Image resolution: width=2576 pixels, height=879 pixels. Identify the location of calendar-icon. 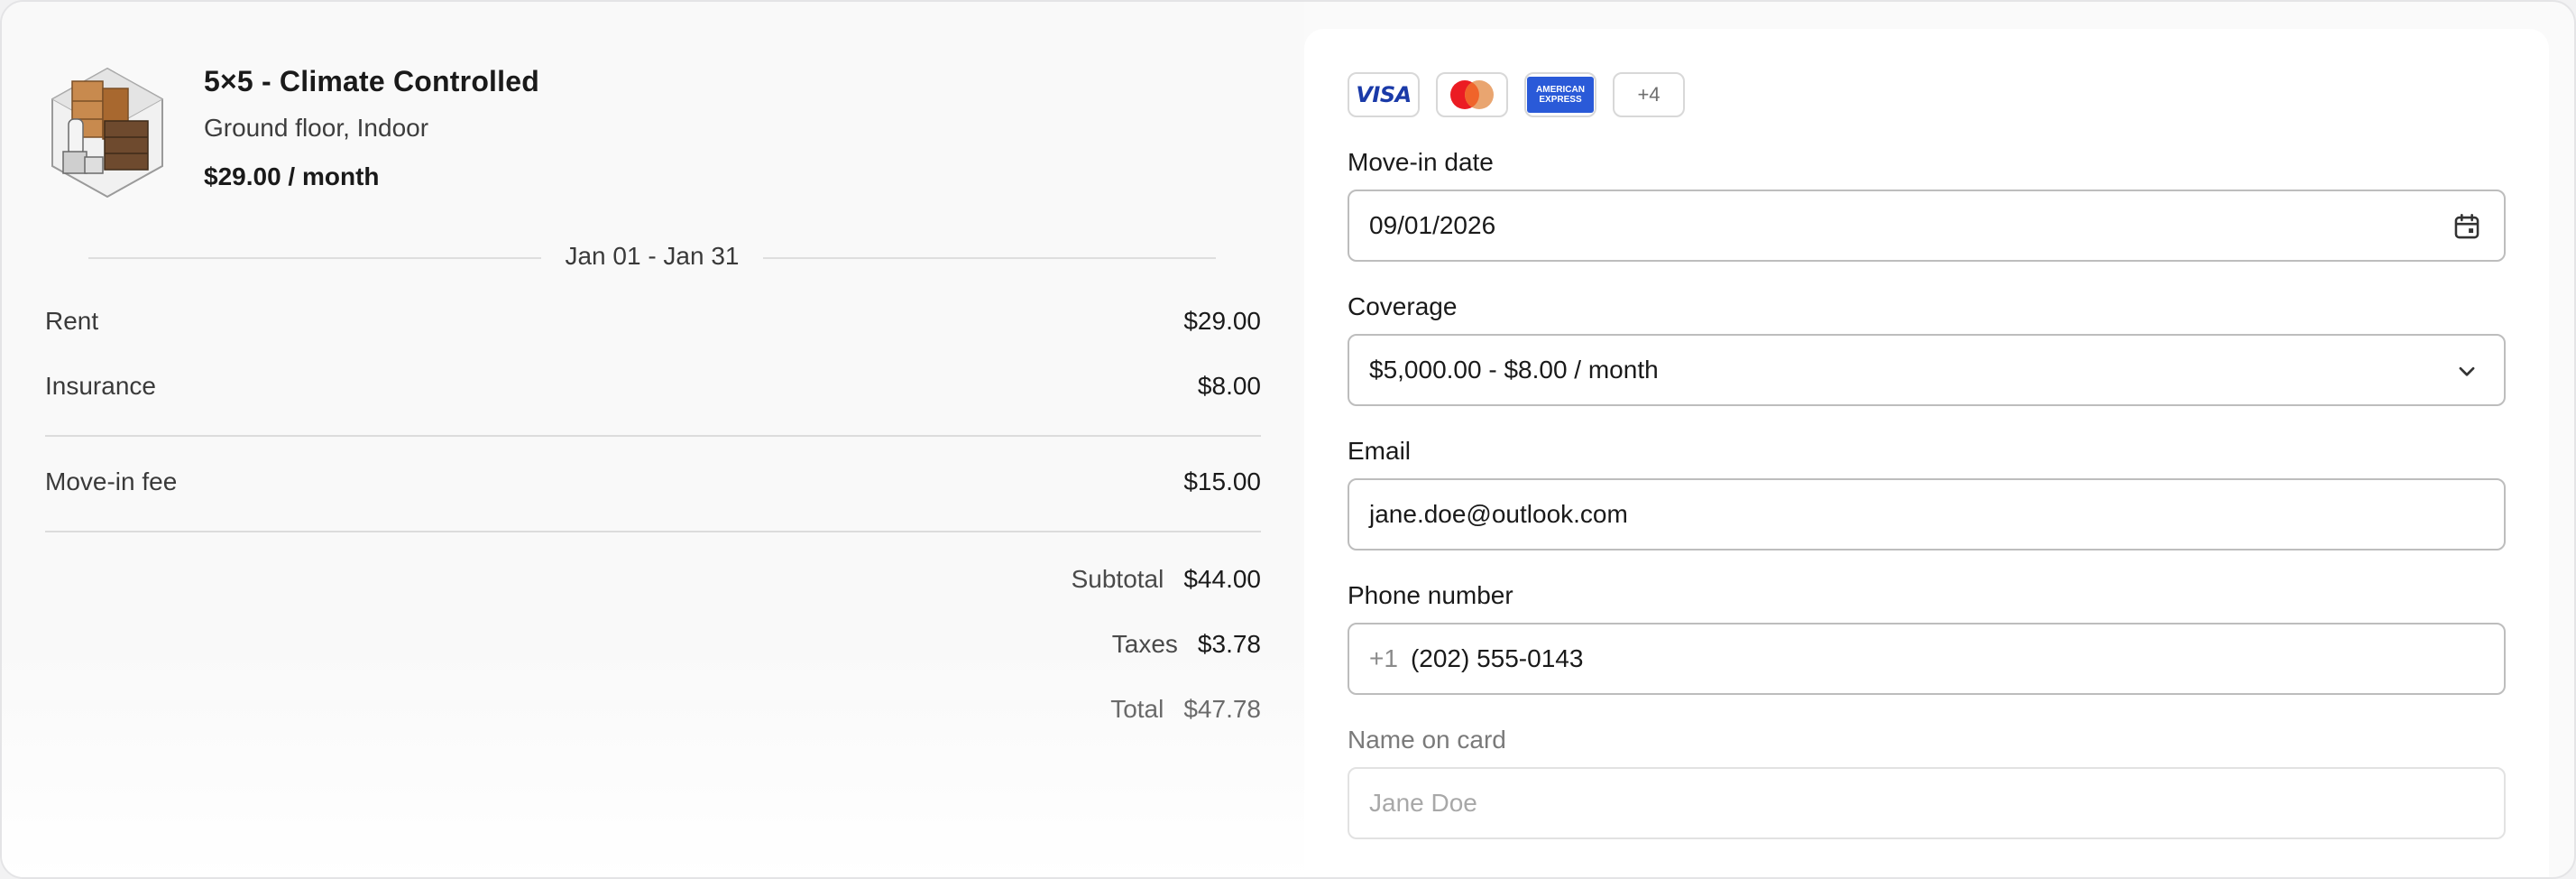
(2467, 226).